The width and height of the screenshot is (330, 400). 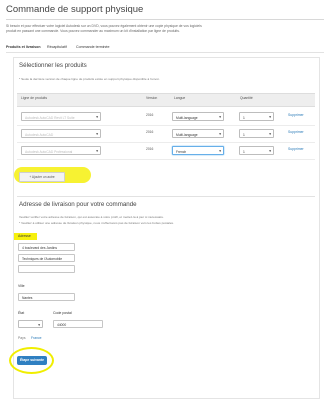 What do you see at coordinates (50, 117) in the screenshot?
I see `product-select-1-value: Autodesk AutoCAD Revit LT Suite` at bounding box center [50, 117].